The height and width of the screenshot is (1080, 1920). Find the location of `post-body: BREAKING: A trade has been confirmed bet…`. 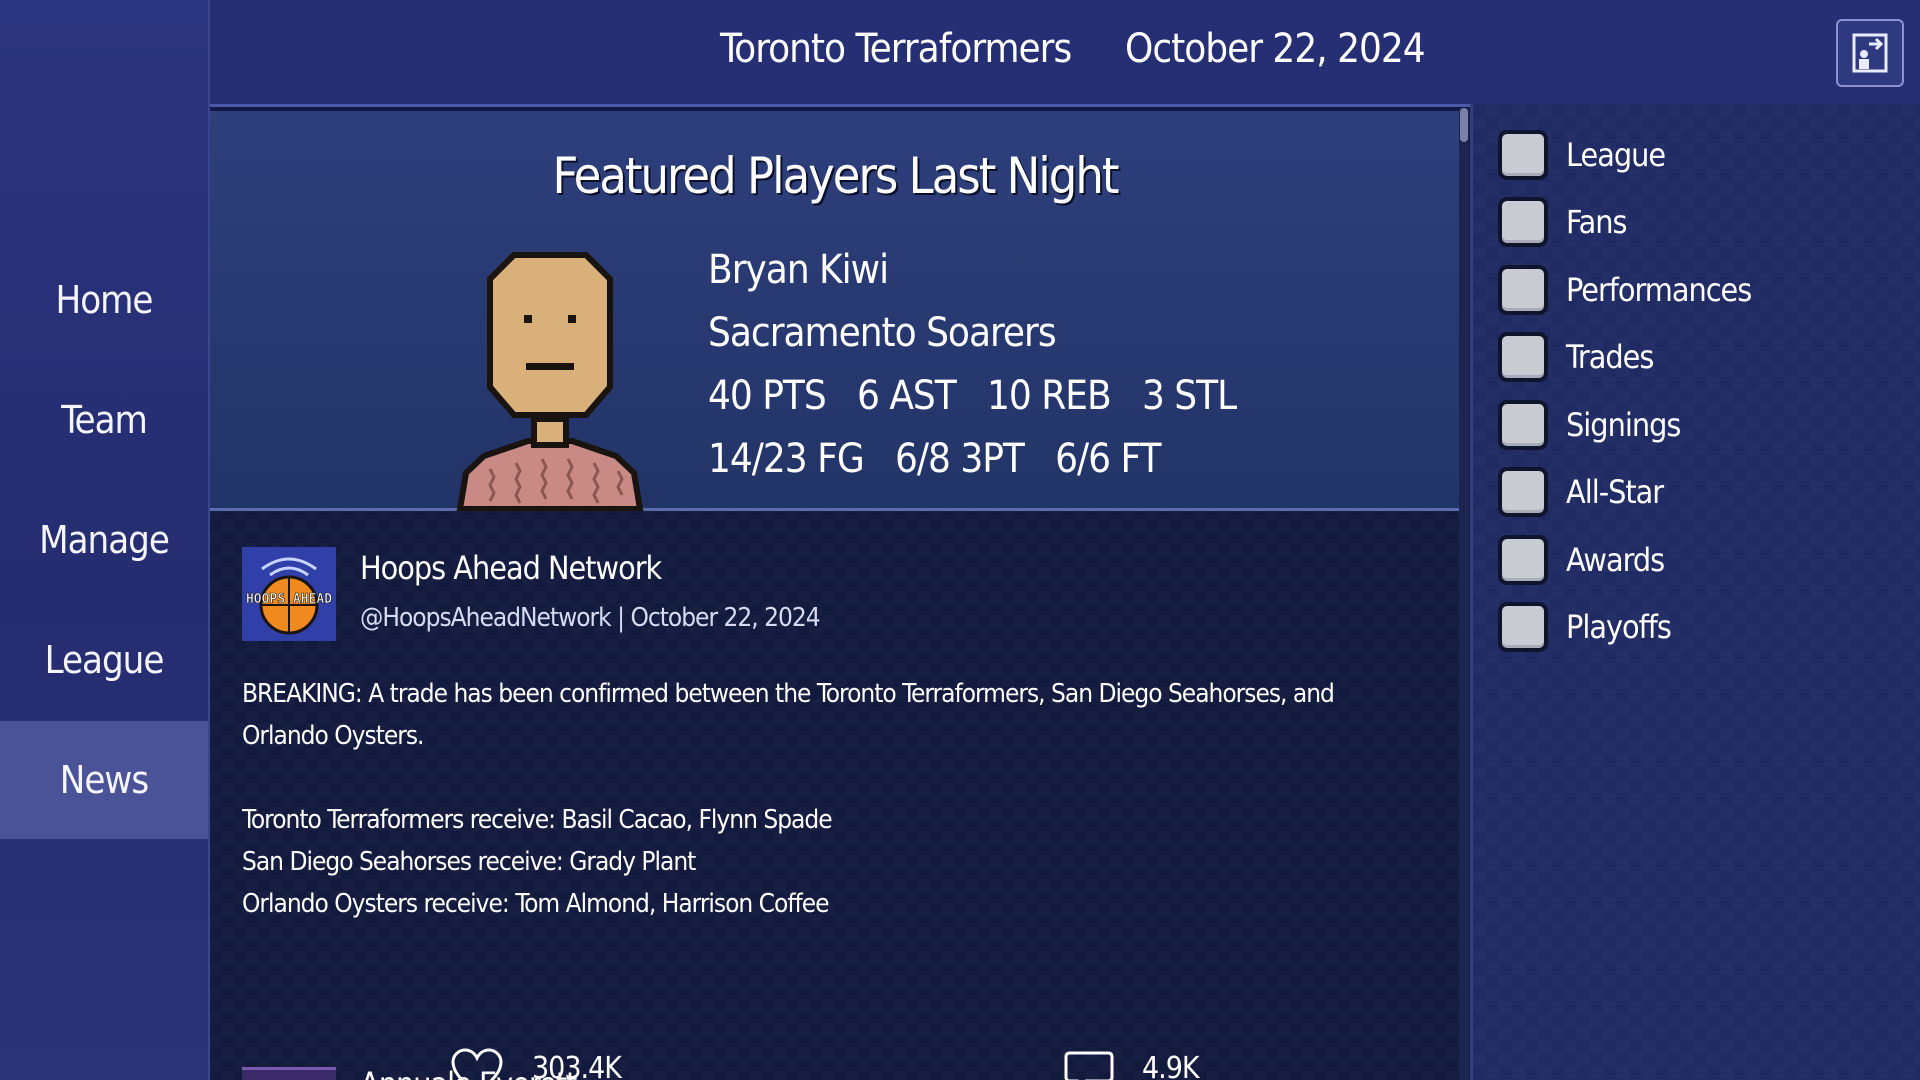

post-body: BREAKING: A trade has been confirmed bet… is located at coordinates (802, 799).